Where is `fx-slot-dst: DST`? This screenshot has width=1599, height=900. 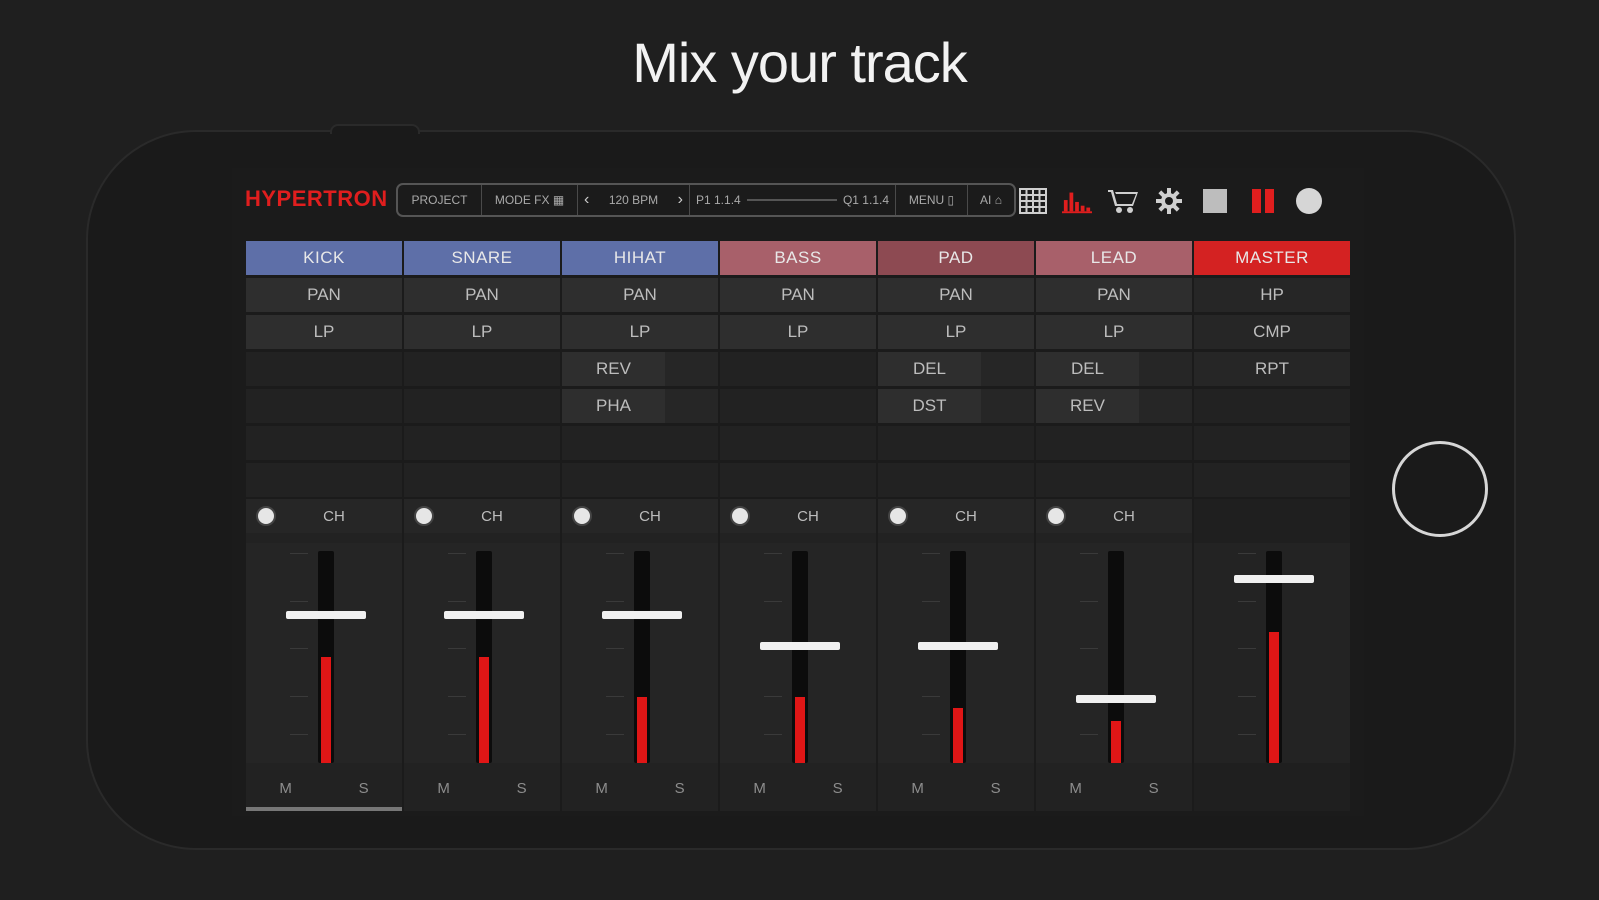
fx-slot-dst: DST is located at coordinates (956, 406).